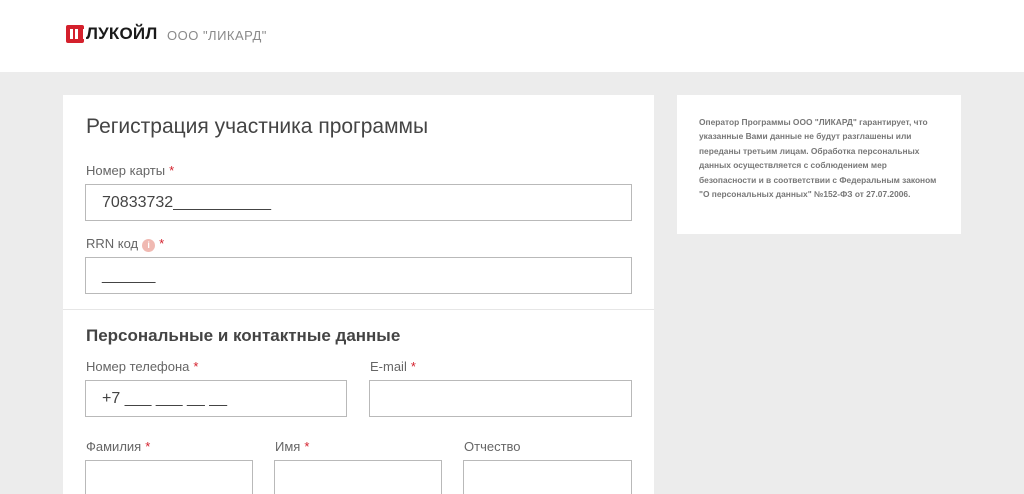  What do you see at coordinates (126, 170) in the screenshot?
I see `card-number-label-text: Номер карты` at bounding box center [126, 170].